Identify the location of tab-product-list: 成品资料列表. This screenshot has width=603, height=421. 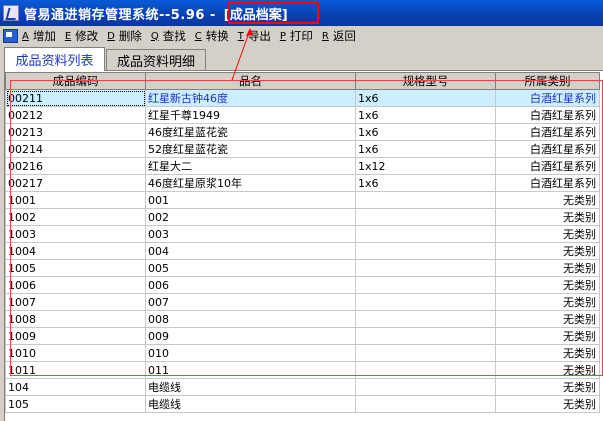
(54, 59).